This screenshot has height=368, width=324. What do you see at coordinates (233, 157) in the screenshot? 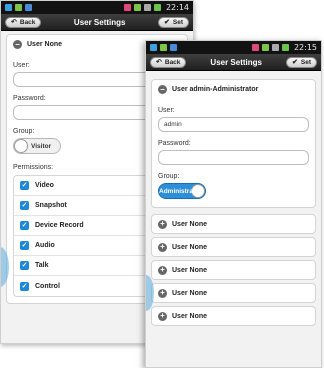
I see `password-input` at bounding box center [233, 157].